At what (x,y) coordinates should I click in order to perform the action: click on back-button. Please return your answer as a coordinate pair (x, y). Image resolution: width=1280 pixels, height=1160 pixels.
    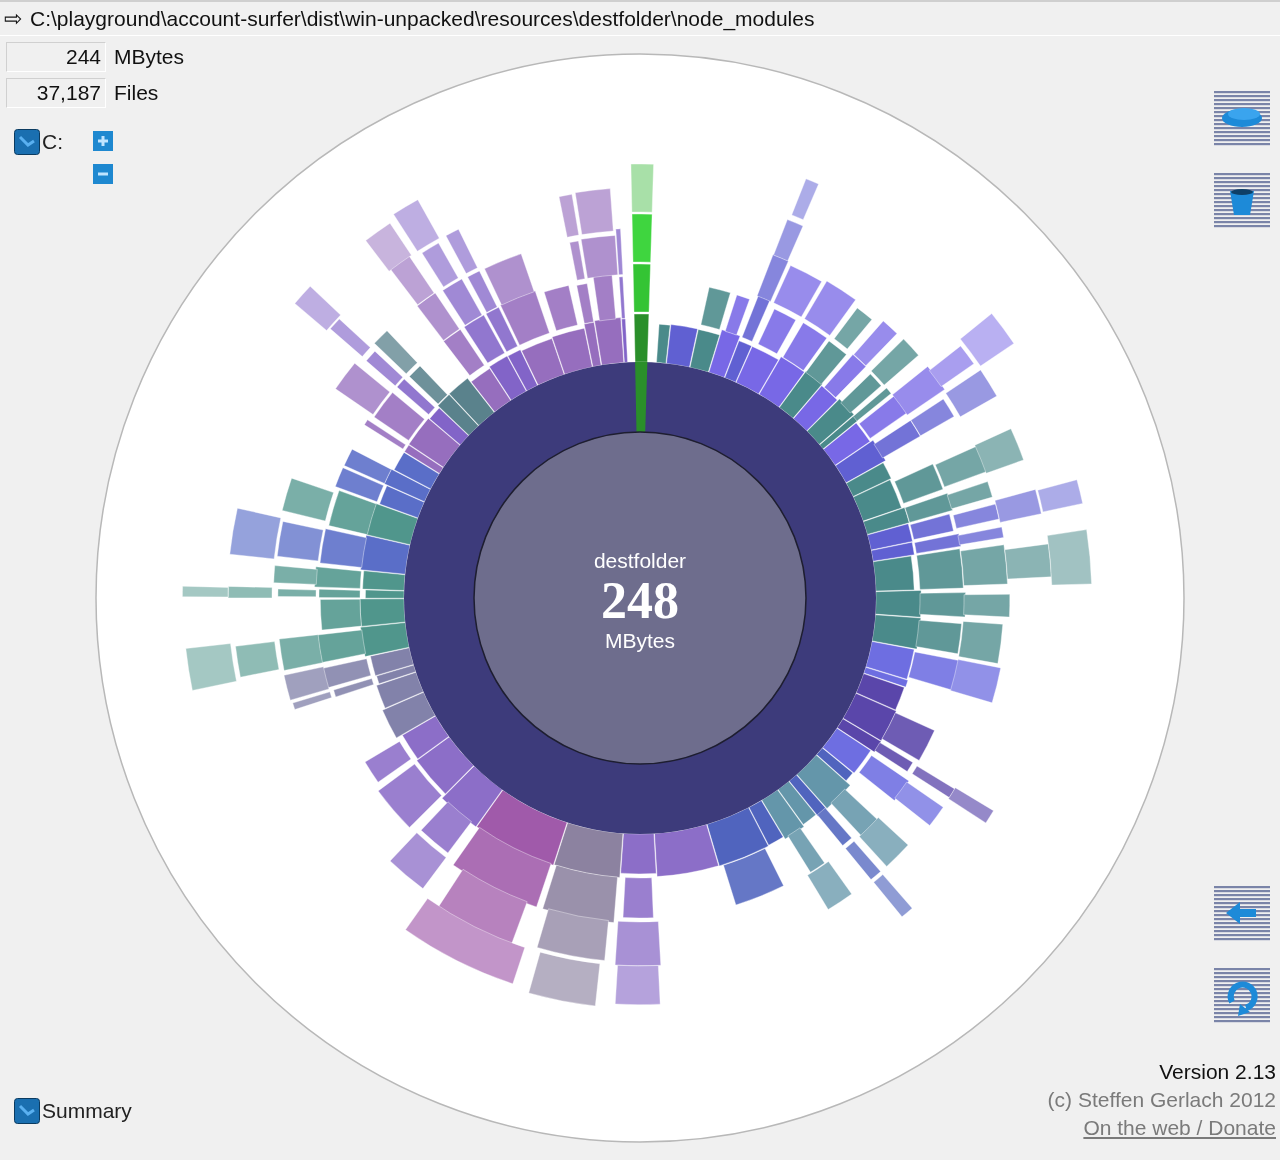
    Looking at the image, I should click on (1242, 914).